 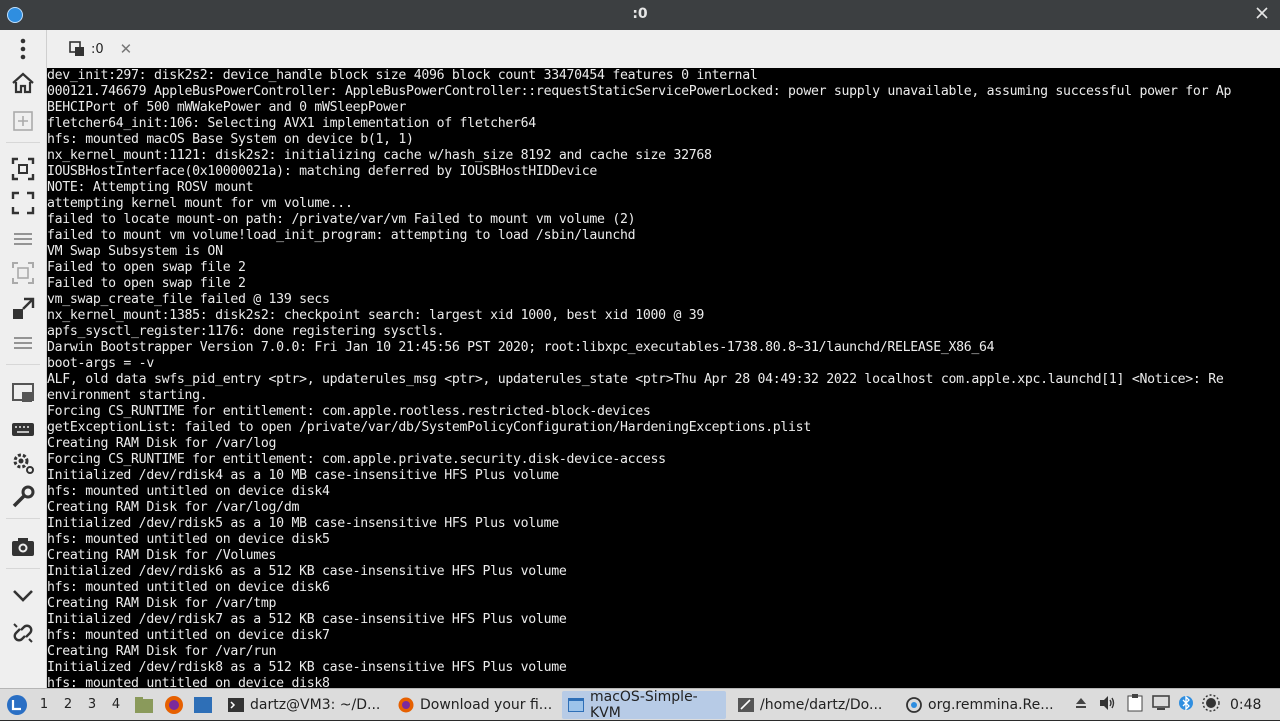 What do you see at coordinates (1262, 15) in the screenshot?
I see `window-close-icon` at bounding box center [1262, 15].